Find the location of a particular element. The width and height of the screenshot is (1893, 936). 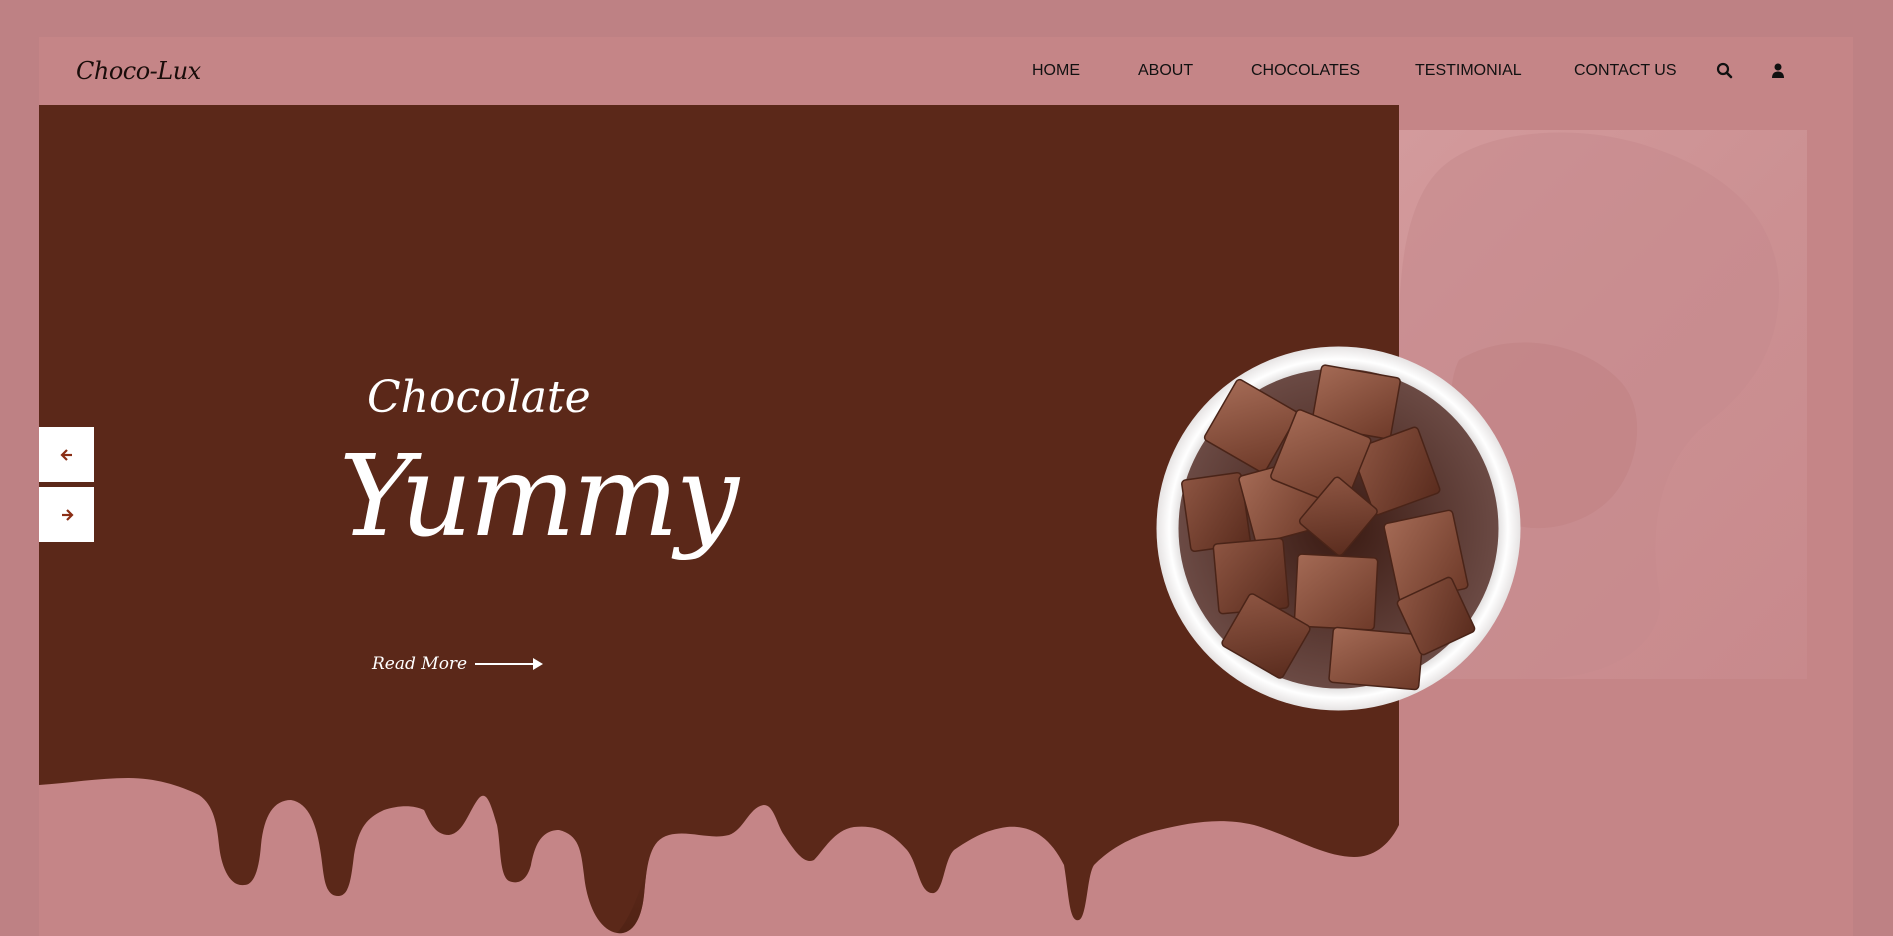

arrow-right-icon is located at coordinates (67, 514).